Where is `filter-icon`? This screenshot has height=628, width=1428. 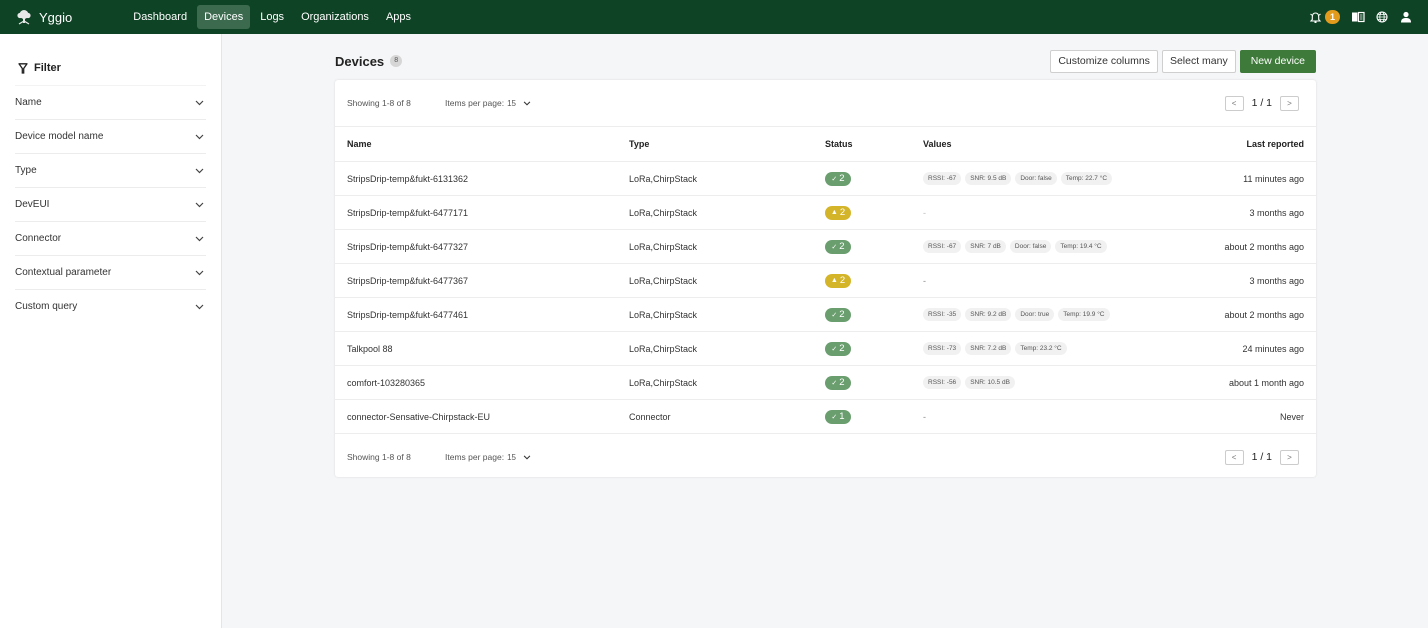
filter-icon is located at coordinates (23, 68).